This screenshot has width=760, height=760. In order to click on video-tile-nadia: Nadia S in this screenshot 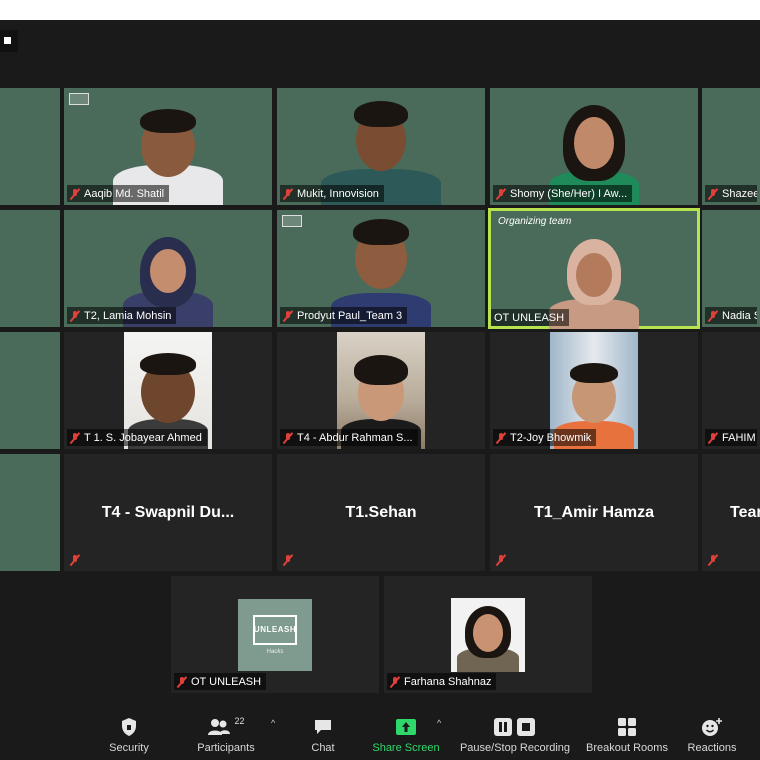, I will do `click(731, 268)`.